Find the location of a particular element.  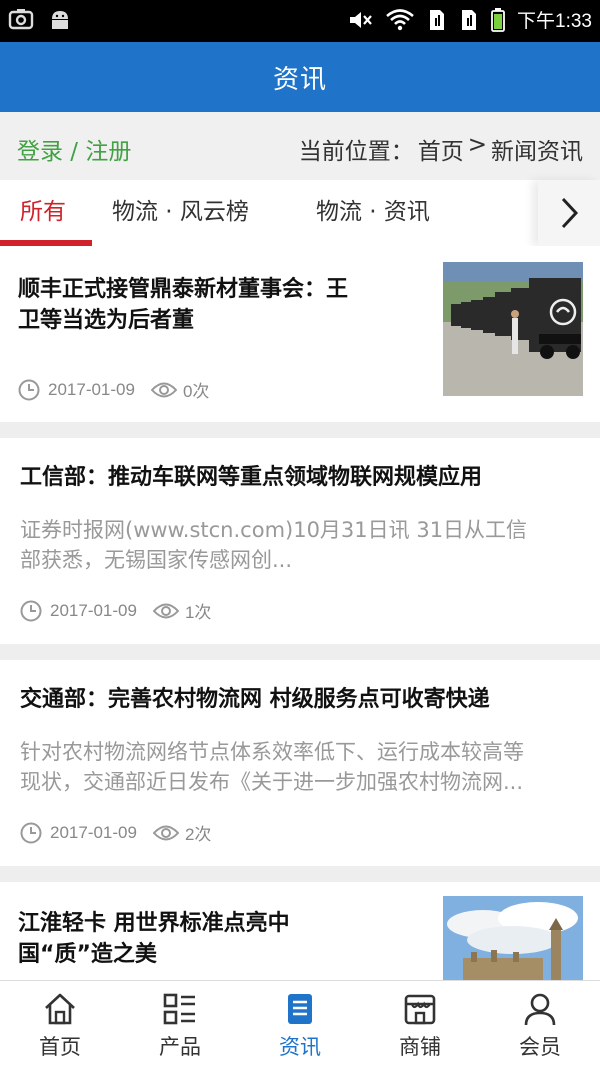

location-bar: 登录 / 注册 当前位置： 首页 > 新闻资讯 is located at coordinates (300, 146).